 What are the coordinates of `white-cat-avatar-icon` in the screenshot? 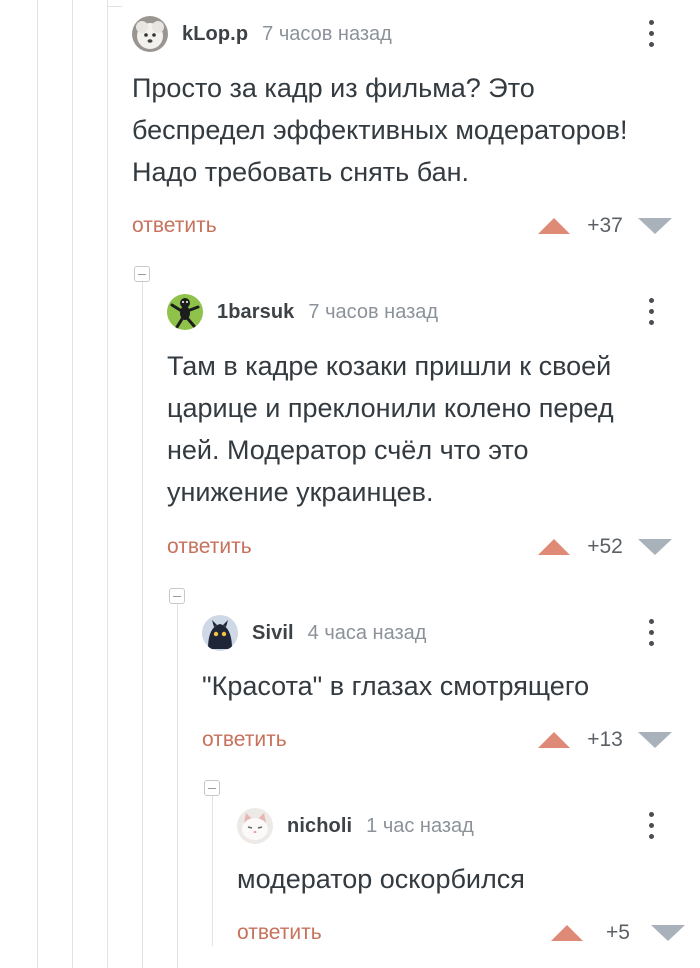 It's located at (255, 826).